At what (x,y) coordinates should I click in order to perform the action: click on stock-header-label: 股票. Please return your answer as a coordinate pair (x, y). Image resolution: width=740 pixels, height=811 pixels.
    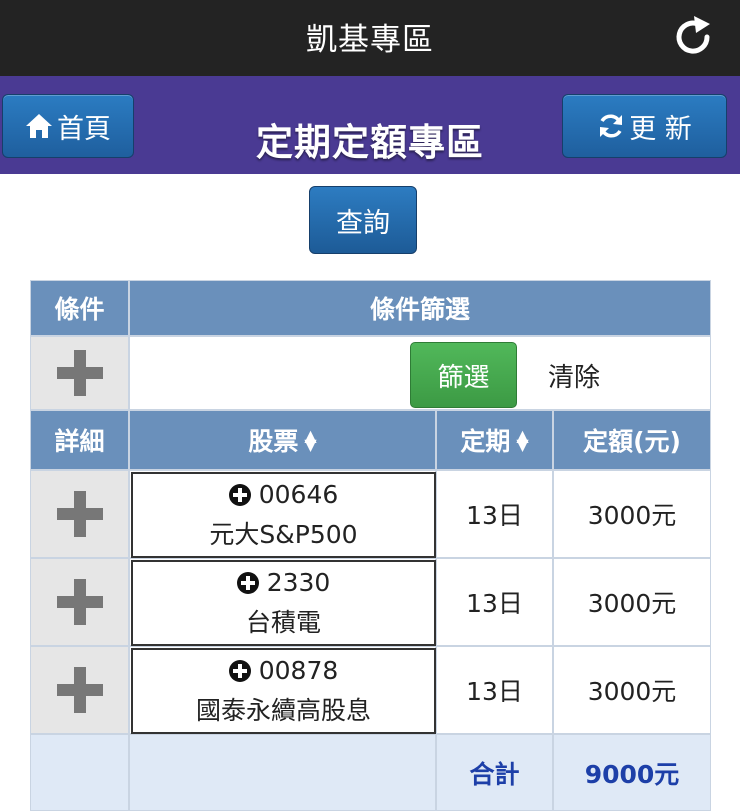
    Looking at the image, I should click on (273, 441).